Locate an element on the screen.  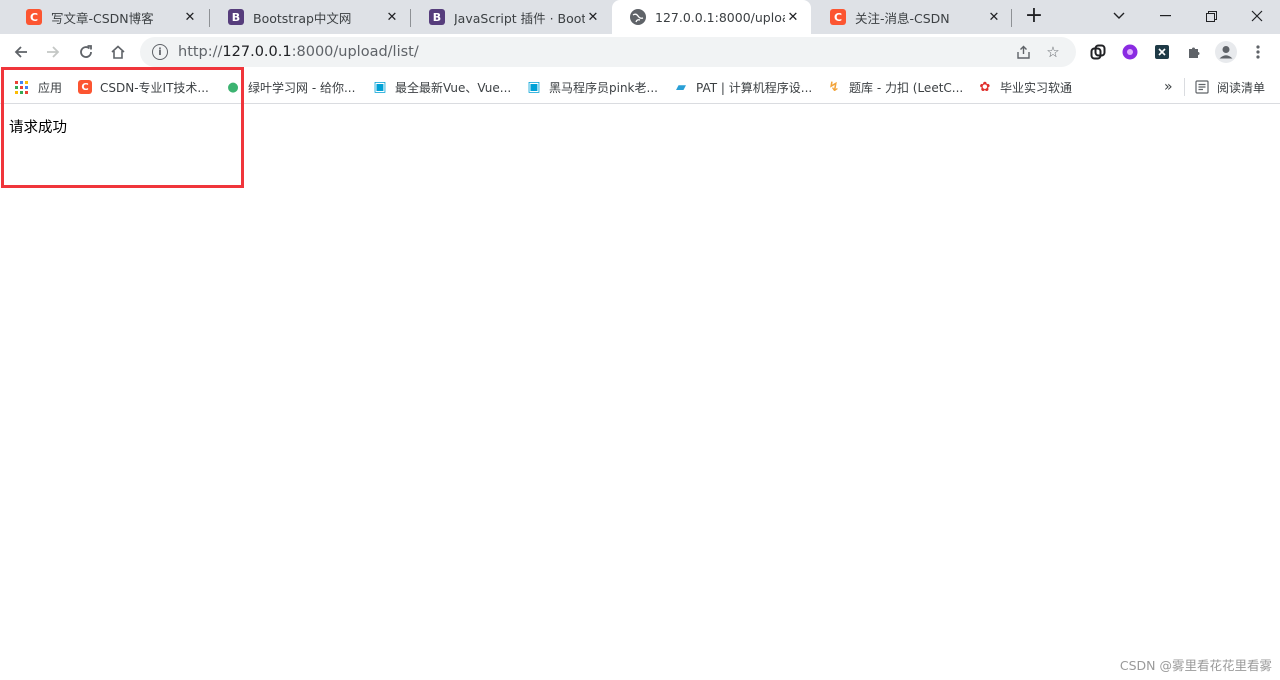
url-text: http://127.0.0.1:8000/upload/list/ is located at coordinates (591, 52).